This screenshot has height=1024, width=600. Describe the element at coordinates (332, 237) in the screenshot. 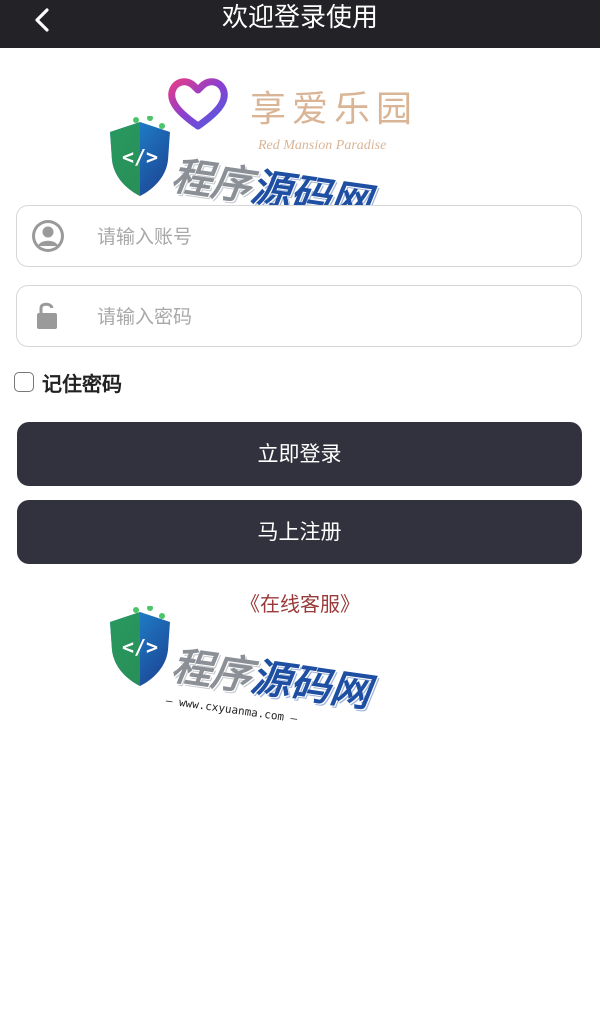

I see `account-input` at that location.